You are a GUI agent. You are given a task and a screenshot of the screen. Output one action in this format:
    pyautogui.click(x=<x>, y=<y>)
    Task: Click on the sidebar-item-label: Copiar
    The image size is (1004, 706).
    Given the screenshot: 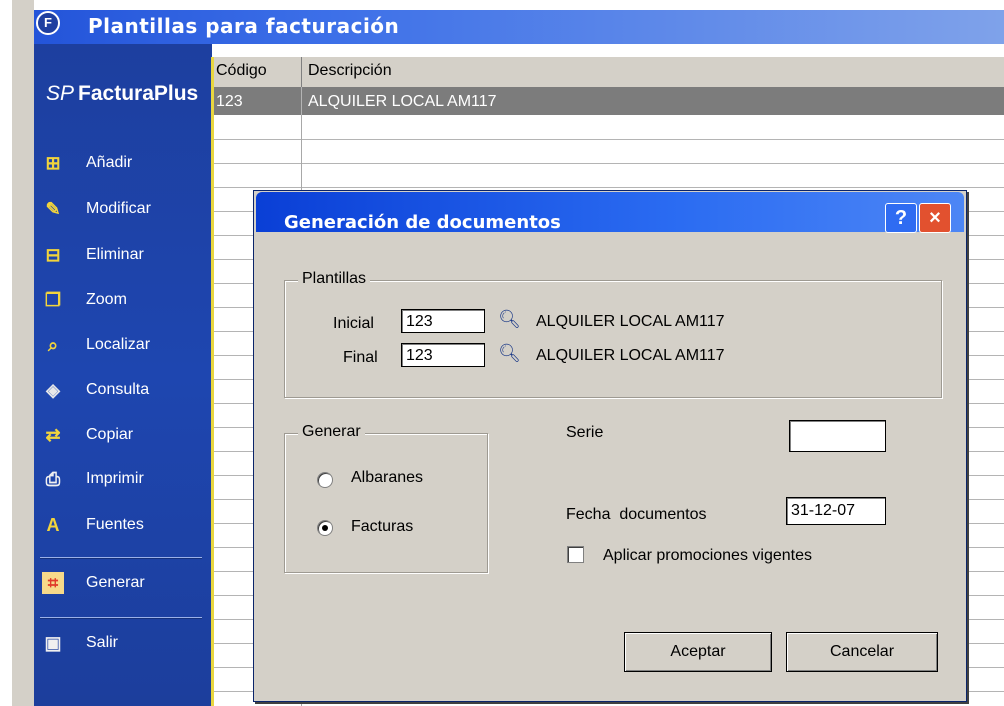 What is the action you would take?
    pyautogui.click(x=110, y=434)
    